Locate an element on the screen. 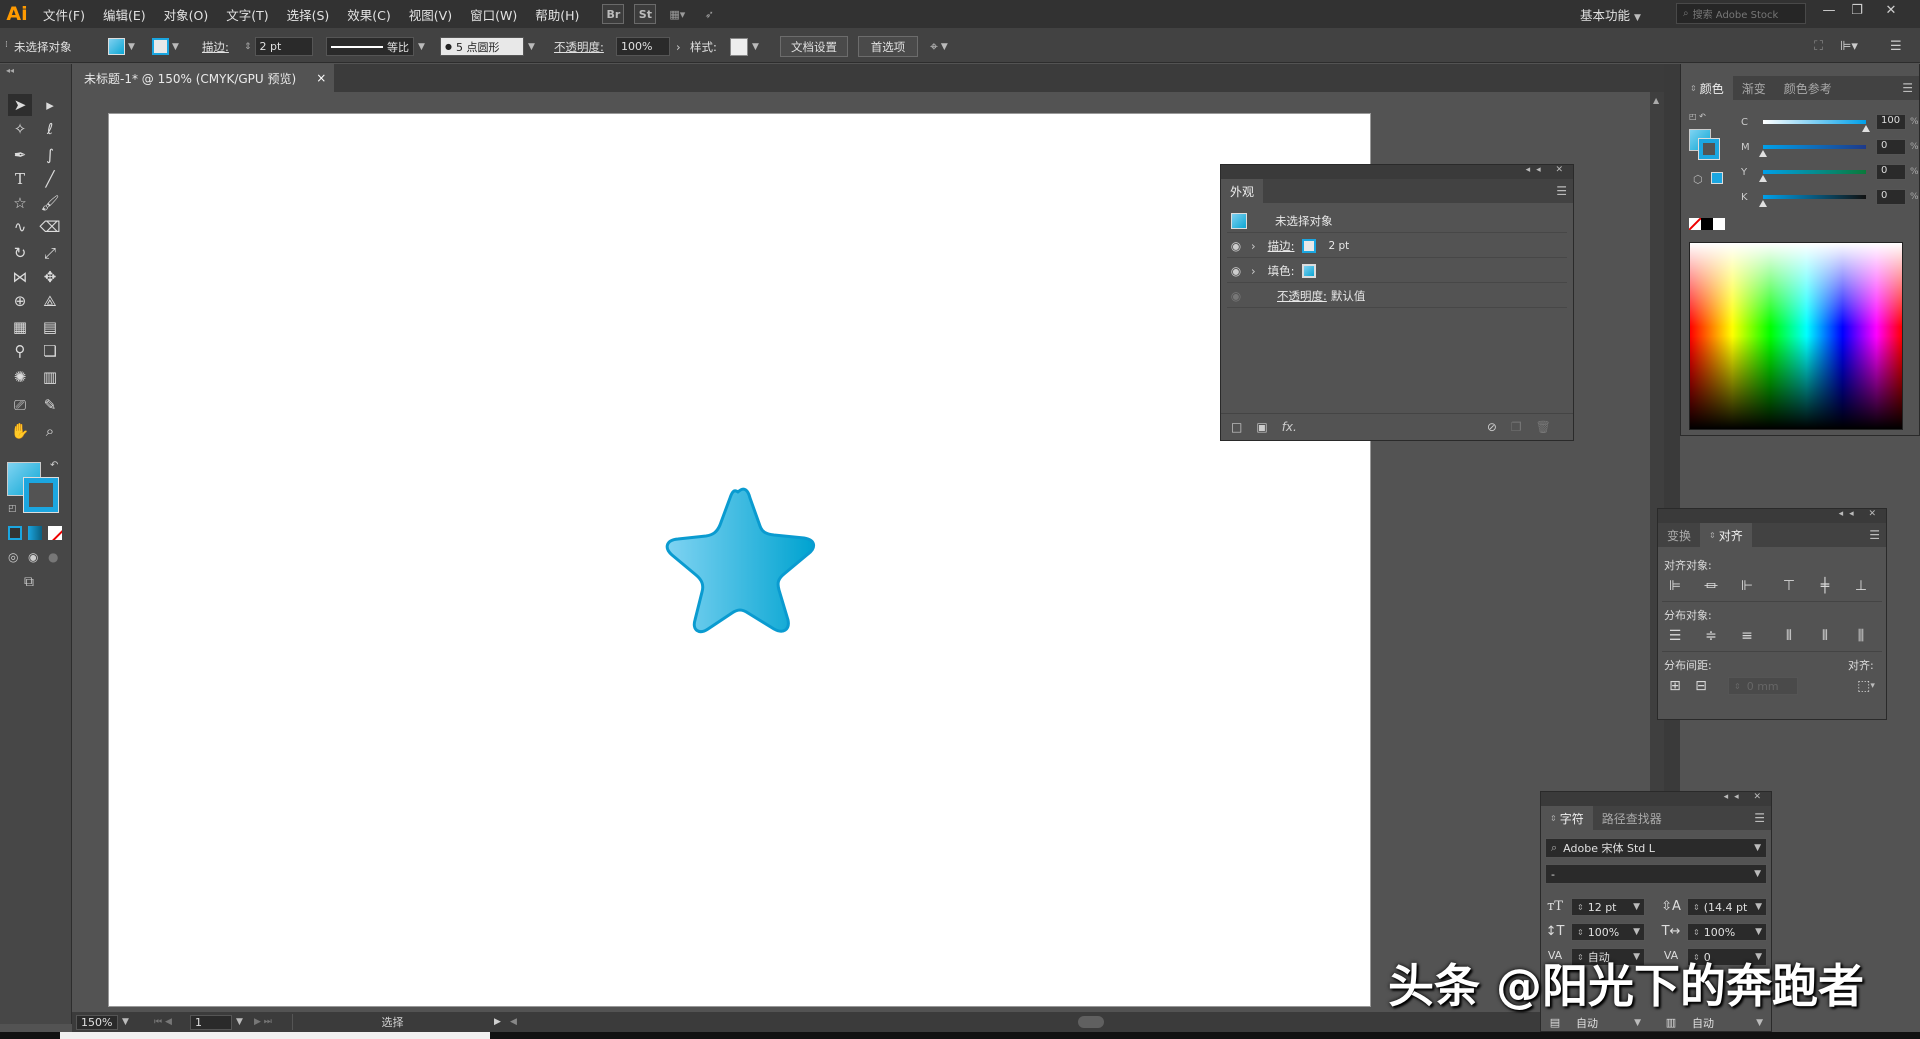 This screenshot has width=1920, height=1039. star-shape is located at coordinates (740, 560).